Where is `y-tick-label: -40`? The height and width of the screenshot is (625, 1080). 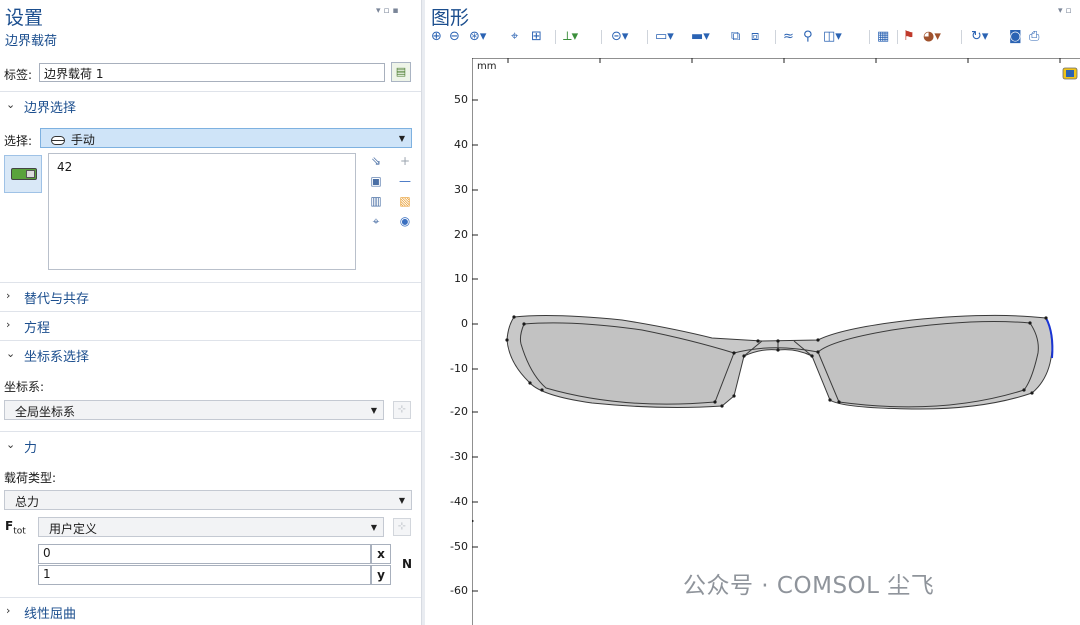 y-tick-label: -40 is located at coordinates (459, 501).